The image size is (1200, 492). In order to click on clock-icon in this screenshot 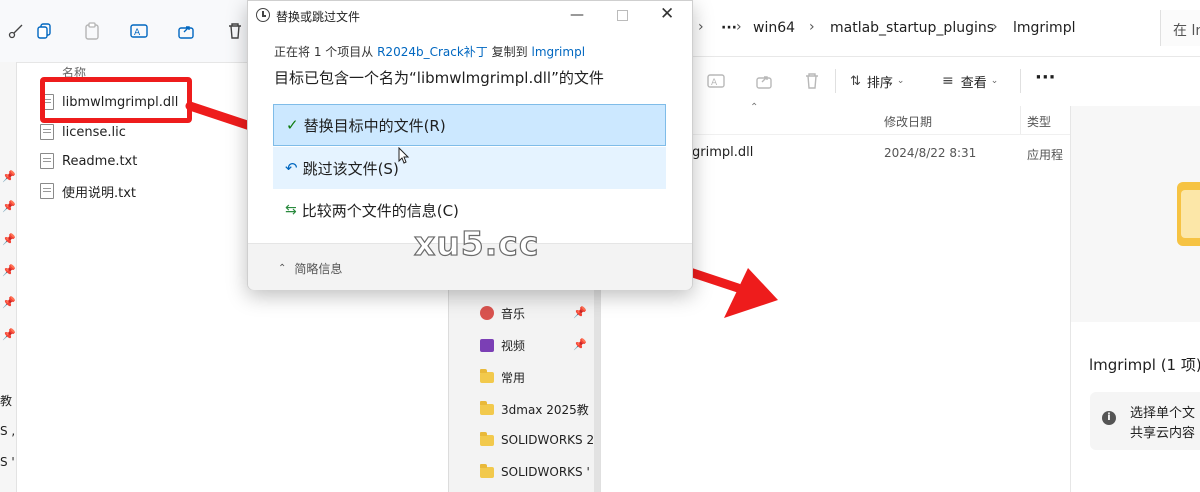, I will do `click(263, 15)`.